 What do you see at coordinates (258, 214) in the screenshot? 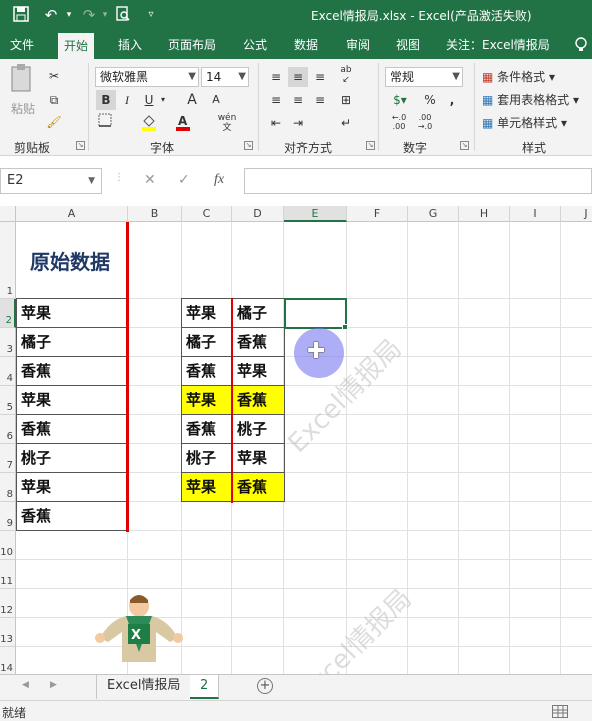
I see `column-header-d: D` at bounding box center [258, 214].